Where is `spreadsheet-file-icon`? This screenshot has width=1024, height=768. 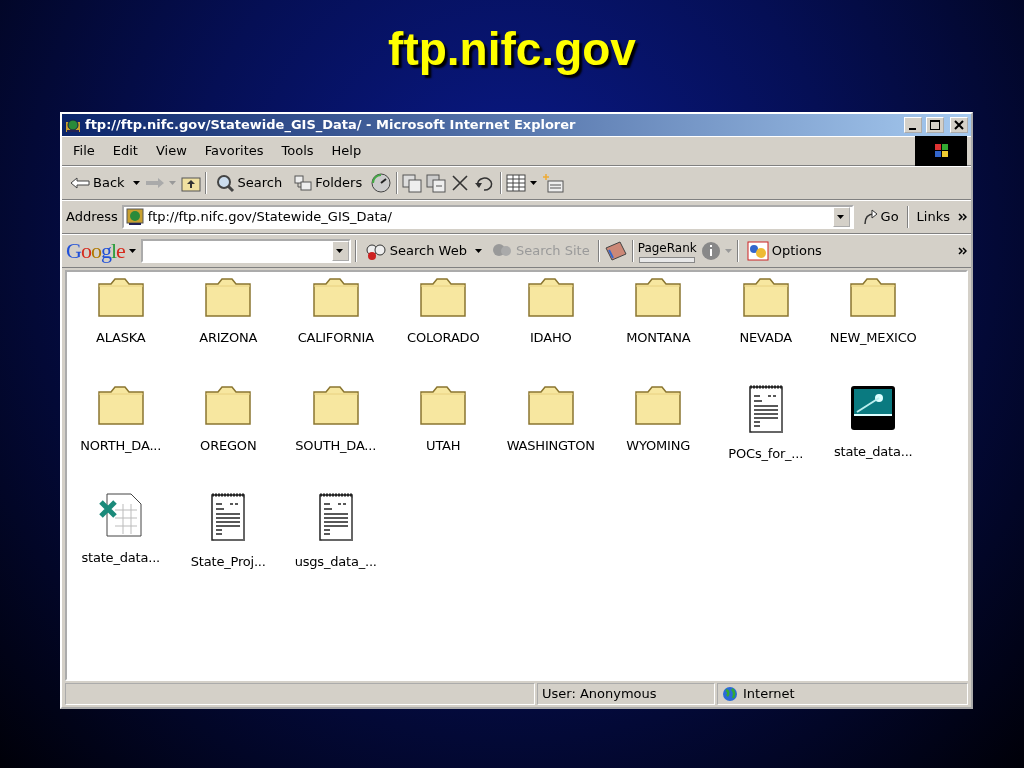 spreadsheet-file-icon is located at coordinates (120, 515).